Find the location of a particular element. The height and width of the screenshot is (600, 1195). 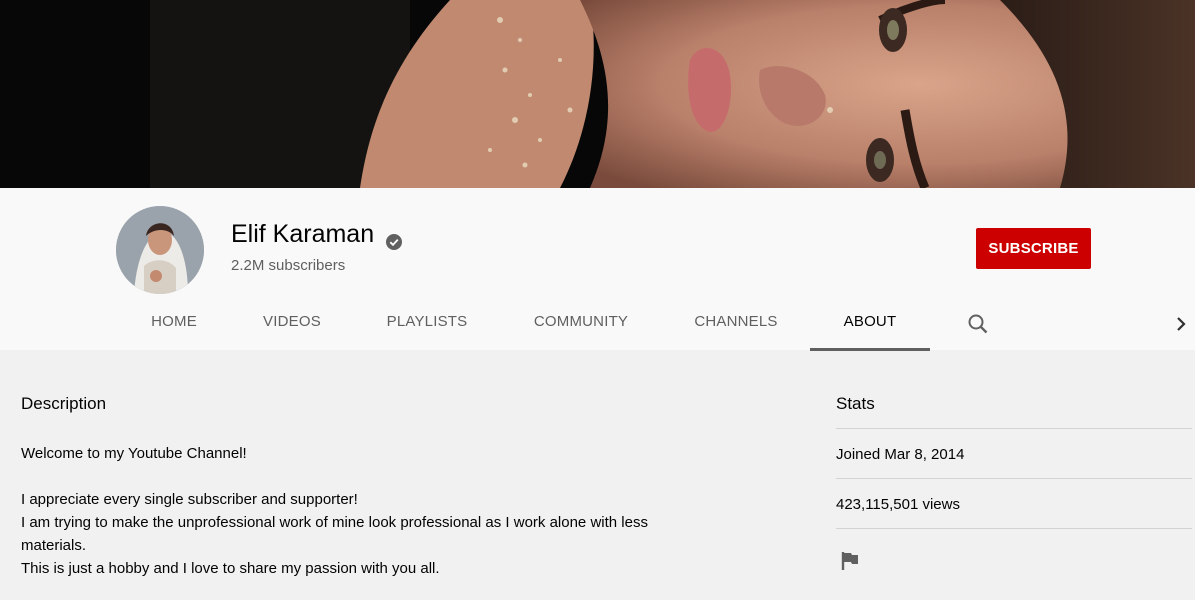

tab-playlists: PLAYLISTS is located at coordinates (427, 324).